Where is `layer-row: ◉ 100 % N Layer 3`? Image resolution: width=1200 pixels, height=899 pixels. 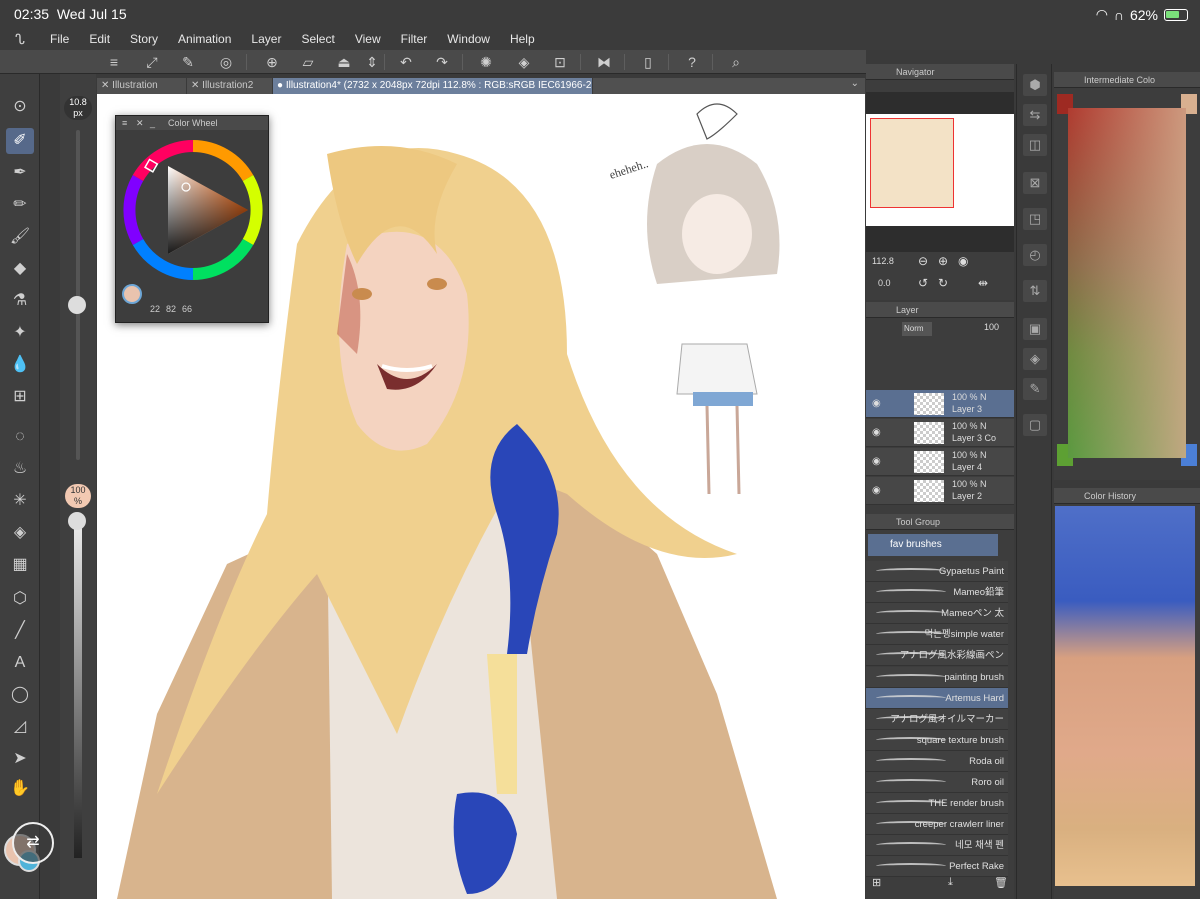
layer-row: ◉ 100 % N Layer 3 is located at coordinates (940, 404).